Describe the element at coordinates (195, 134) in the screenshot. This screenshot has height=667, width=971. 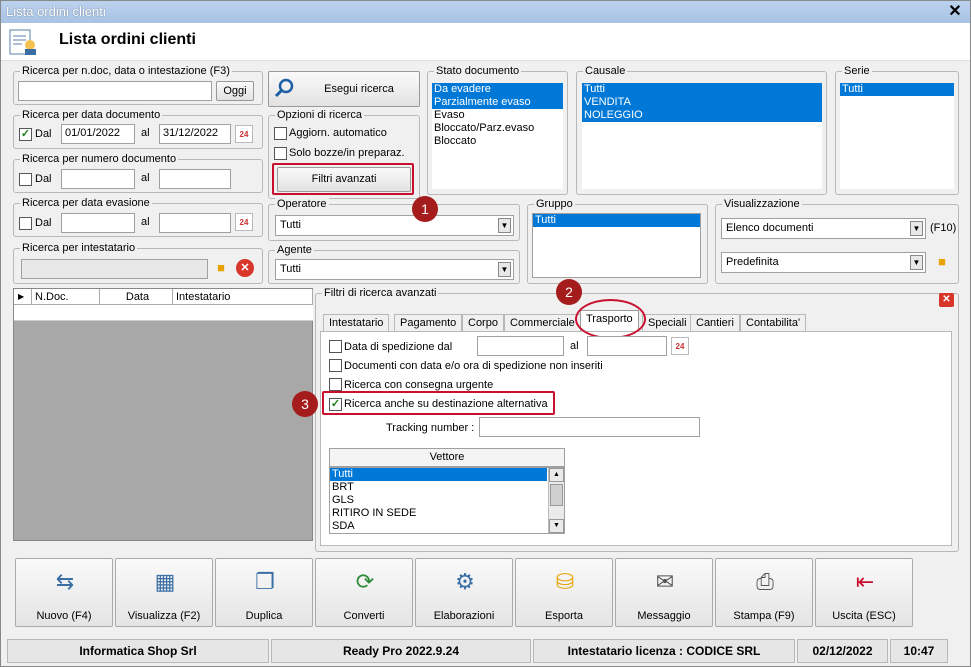
I see `datadoc-to-input: 31/12/2022` at that location.